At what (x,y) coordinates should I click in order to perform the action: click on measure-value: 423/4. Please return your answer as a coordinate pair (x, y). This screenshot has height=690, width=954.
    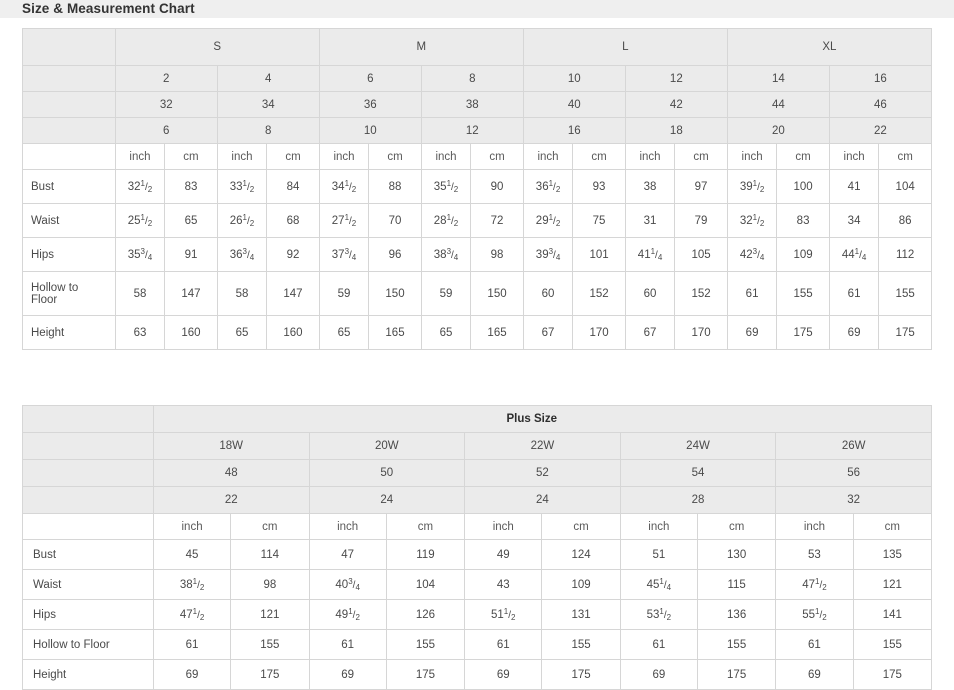
    Looking at the image, I should click on (752, 254).